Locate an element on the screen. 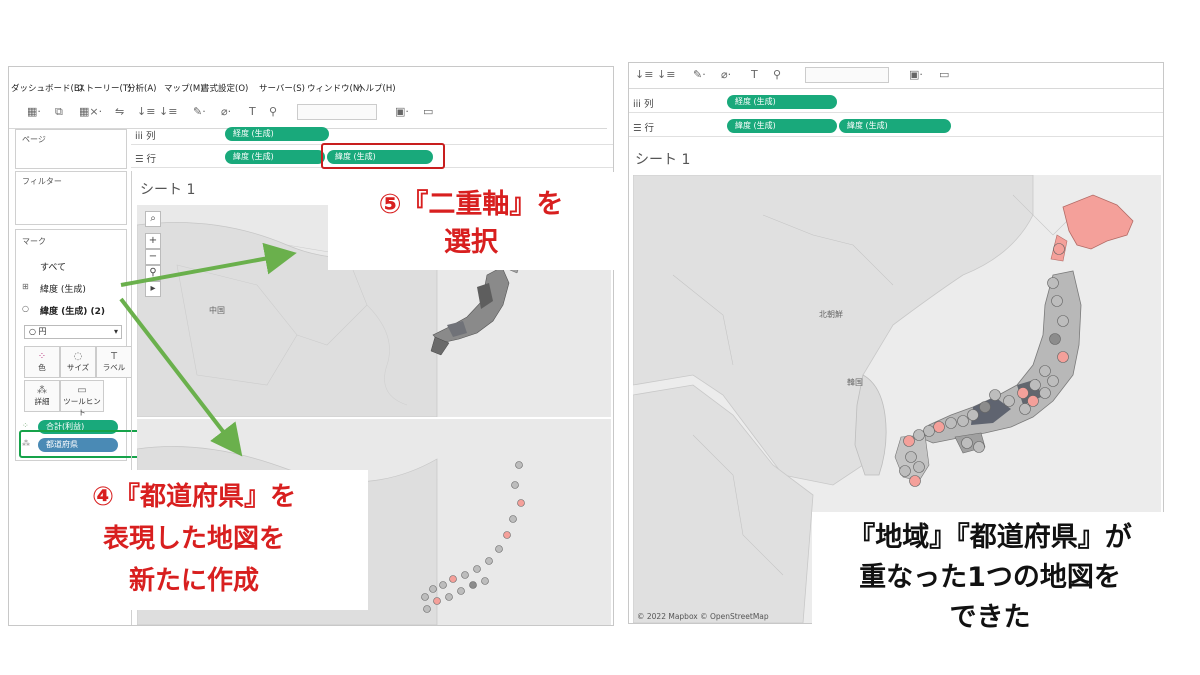 The image size is (1200, 675). menu-server: サーバー(S) is located at coordinates (282, 88).